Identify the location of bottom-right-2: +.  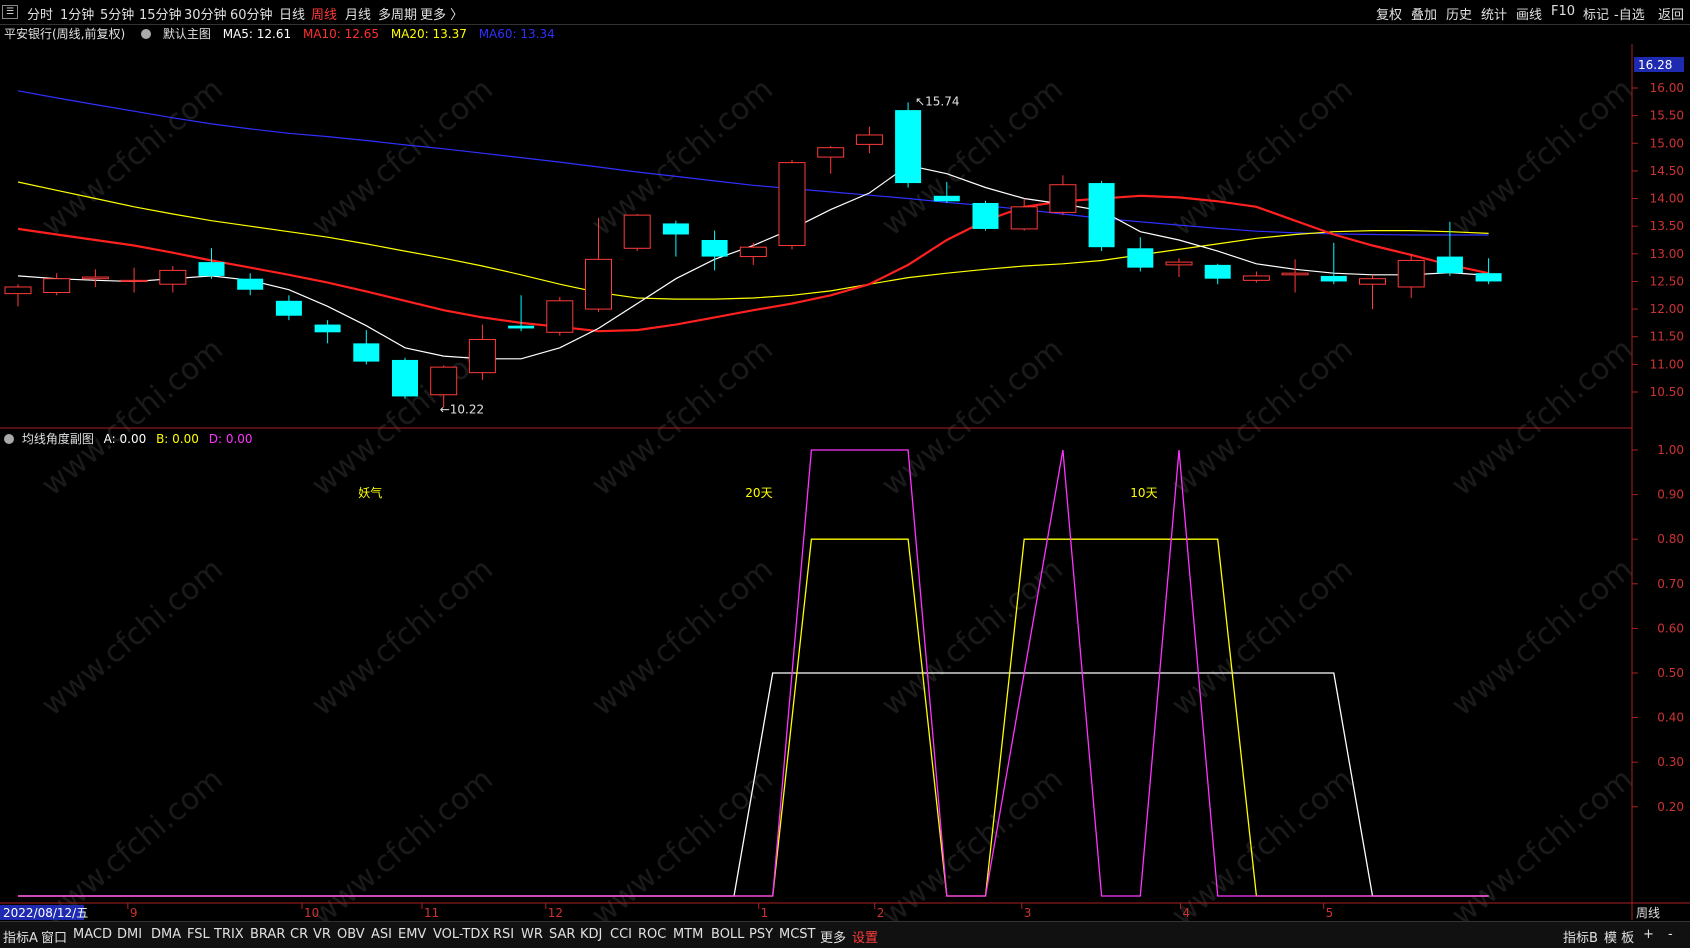
(1648, 934).